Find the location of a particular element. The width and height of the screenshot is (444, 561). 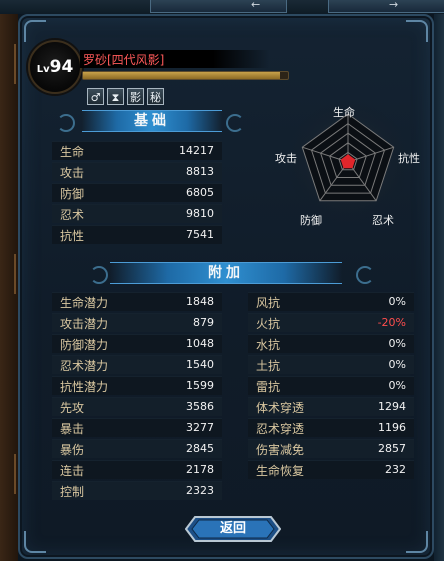

stat-value: 7541 is located at coordinates (200, 234).